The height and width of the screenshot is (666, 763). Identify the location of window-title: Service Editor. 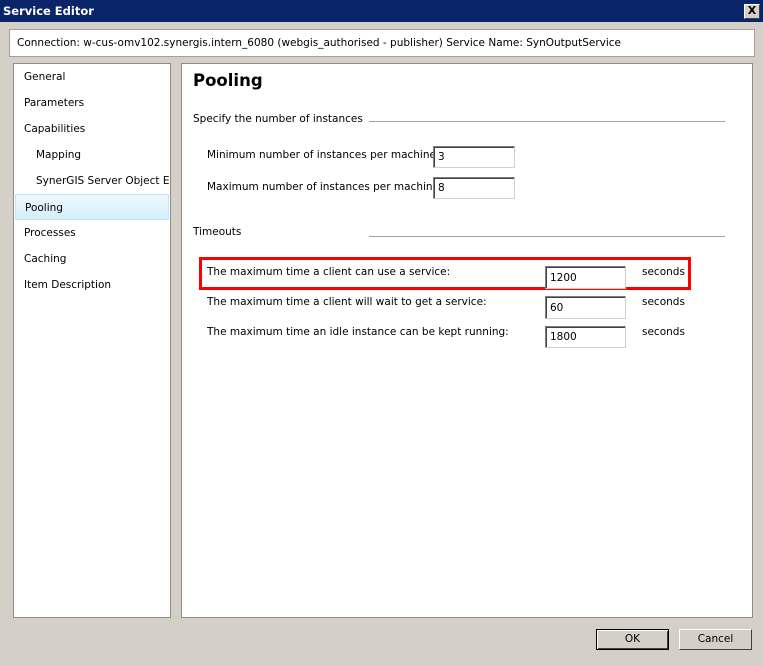
(48, 11).